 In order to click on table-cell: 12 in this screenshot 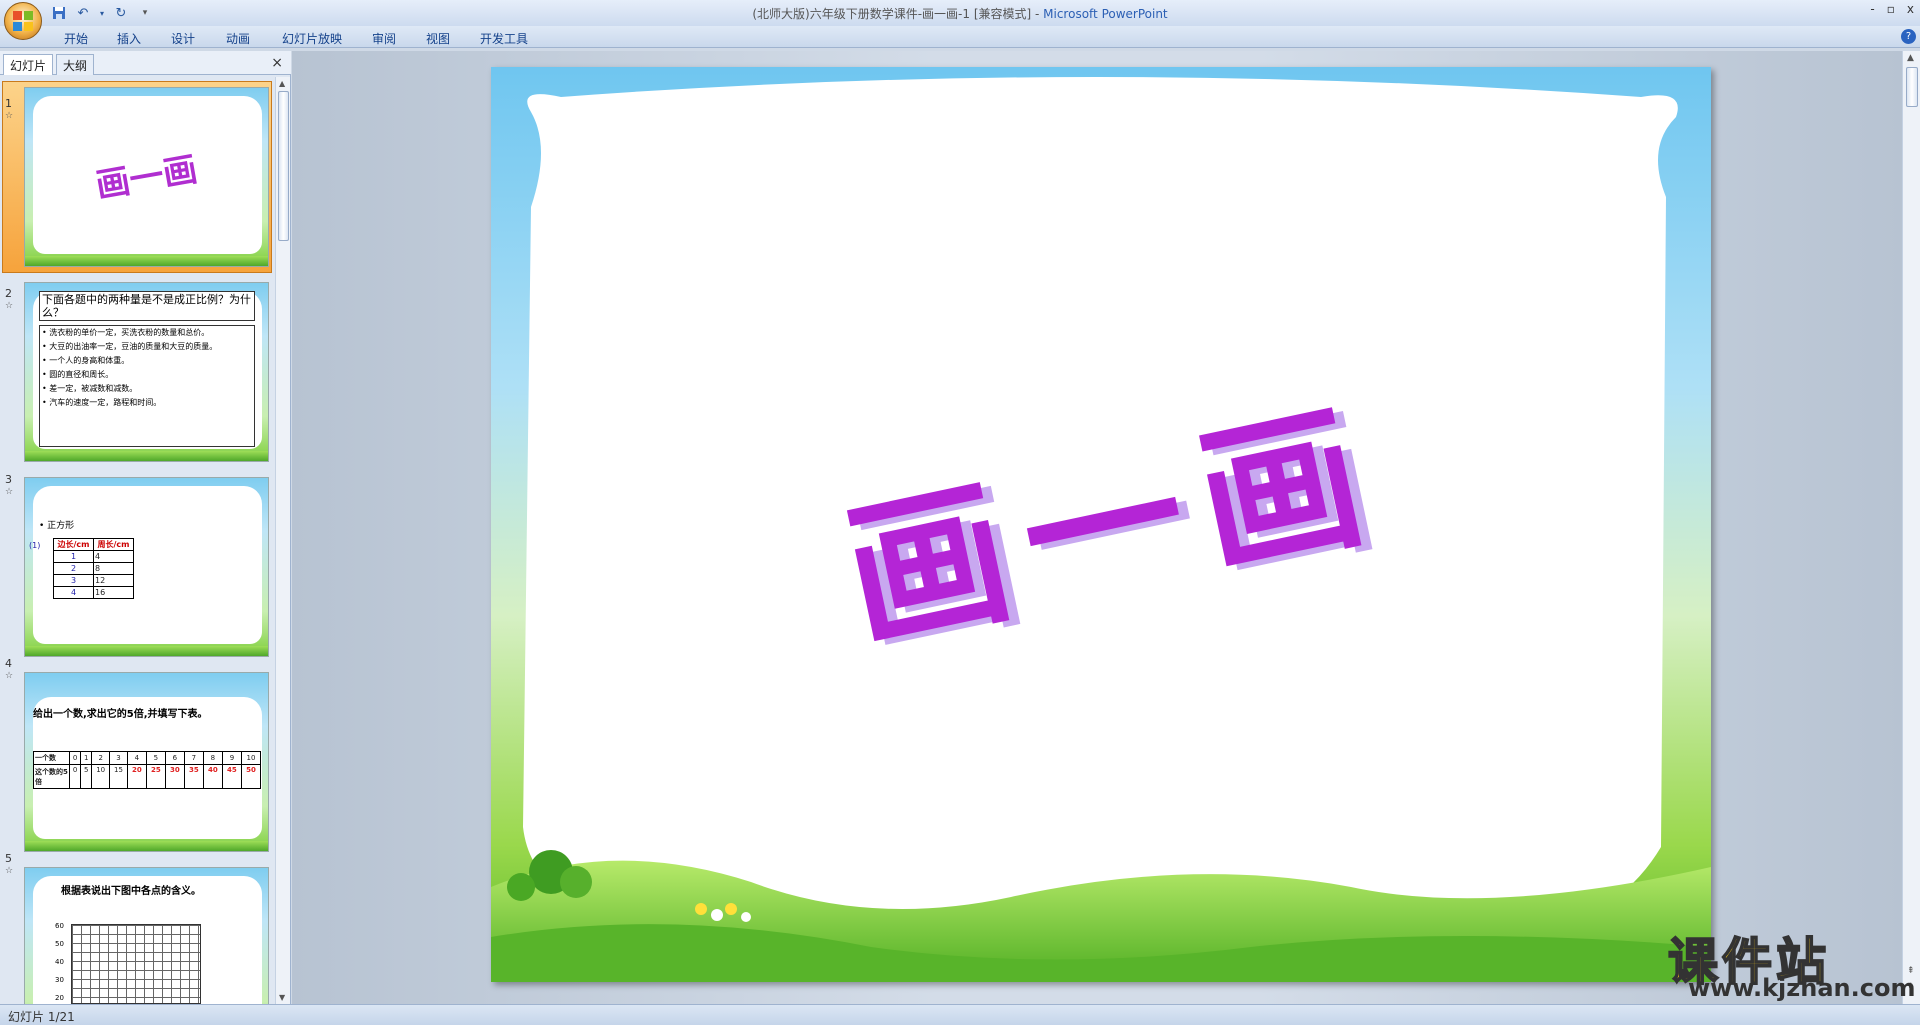, I will do `click(113, 580)`.